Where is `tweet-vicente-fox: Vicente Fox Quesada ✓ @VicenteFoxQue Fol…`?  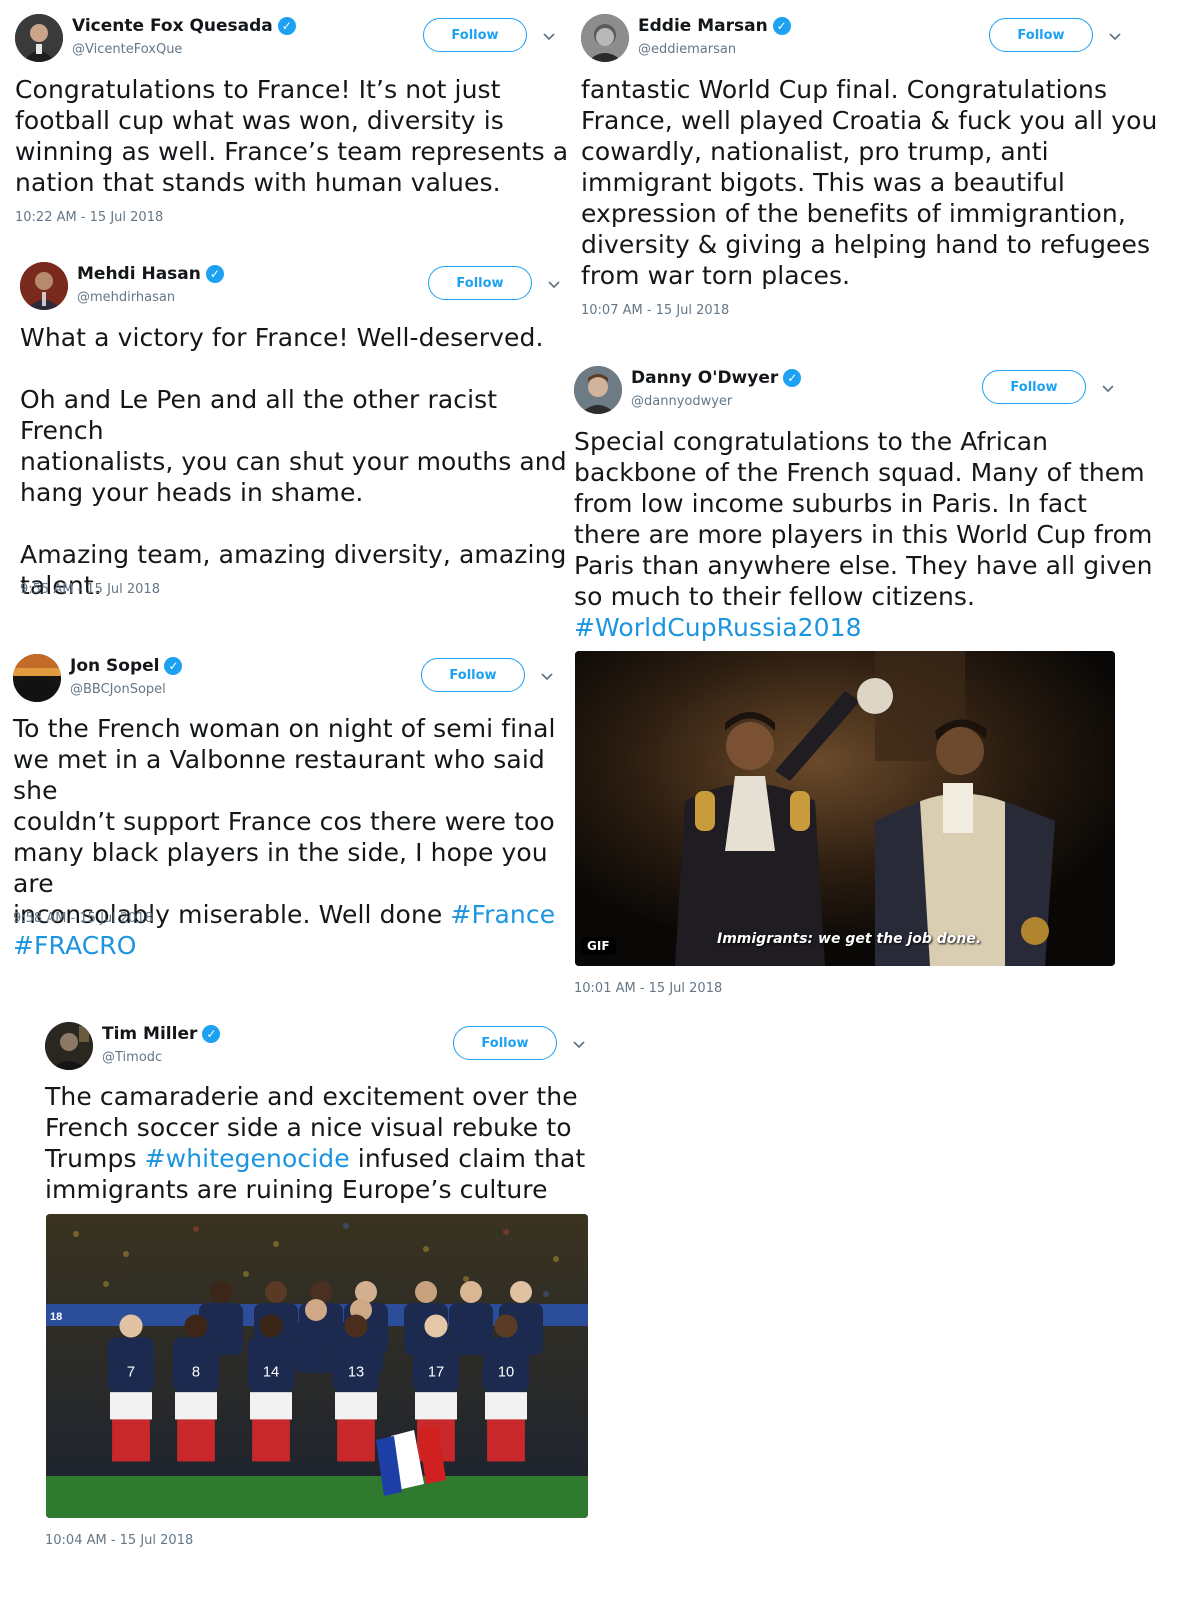
tweet-vicente-fox: Vicente Fox Quesada ✓ @VicenteFoxQue Fol… is located at coordinates (290, 120).